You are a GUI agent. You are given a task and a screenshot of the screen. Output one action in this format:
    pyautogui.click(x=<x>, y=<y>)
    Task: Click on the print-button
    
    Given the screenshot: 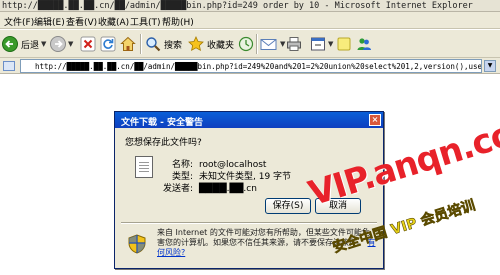 What is the action you would take?
    pyautogui.click(x=294, y=44)
    